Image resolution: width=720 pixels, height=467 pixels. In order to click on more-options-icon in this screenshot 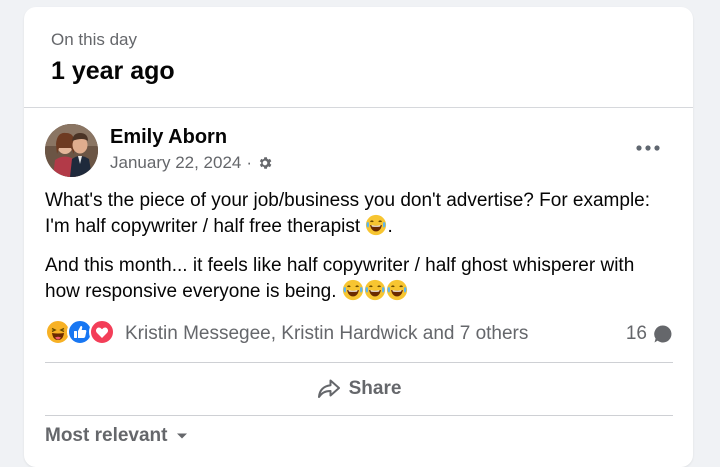, I will do `click(648, 148)`.